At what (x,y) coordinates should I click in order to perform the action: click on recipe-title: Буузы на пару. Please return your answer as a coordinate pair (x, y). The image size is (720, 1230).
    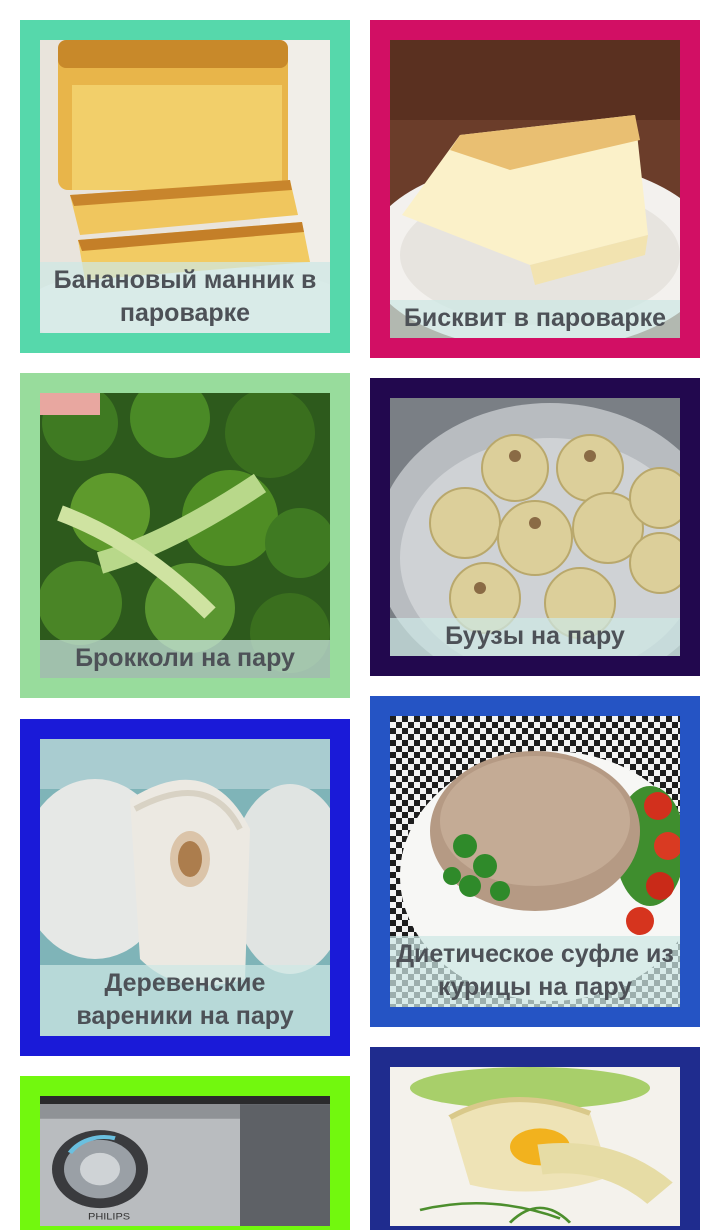
    Looking at the image, I should click on (535, 637).